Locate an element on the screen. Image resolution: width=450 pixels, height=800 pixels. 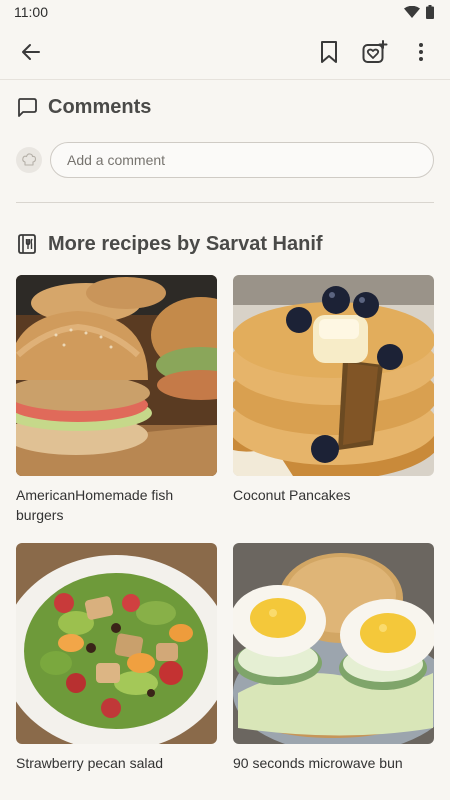
comments-section: Comments is located at coordinates (225, 136).